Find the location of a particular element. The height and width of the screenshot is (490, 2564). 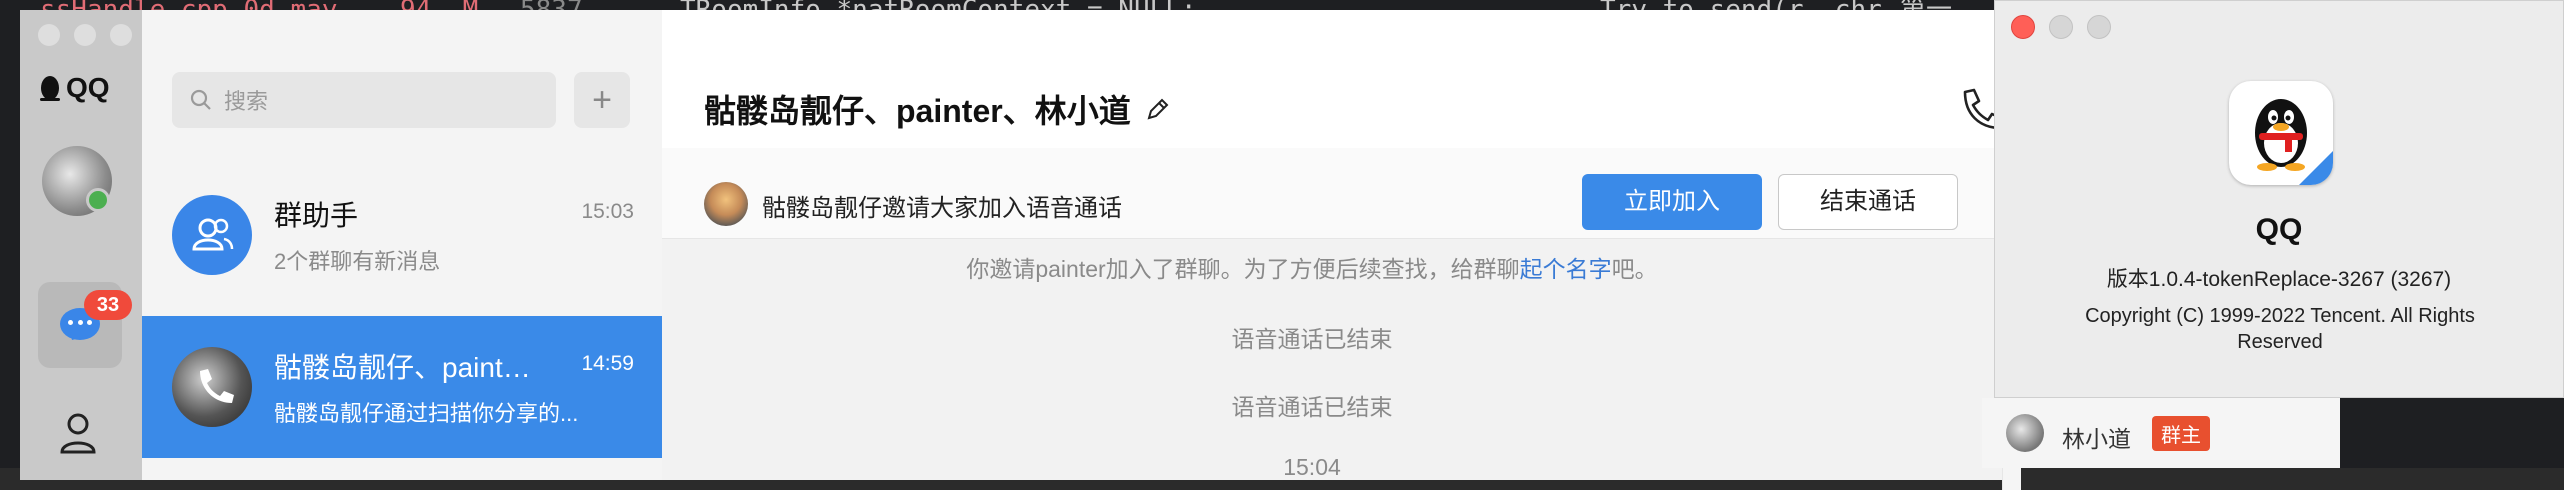

chat-title-text: 骷髅岛靓仔、painter、林小道 is located at coordinates (917, 111).